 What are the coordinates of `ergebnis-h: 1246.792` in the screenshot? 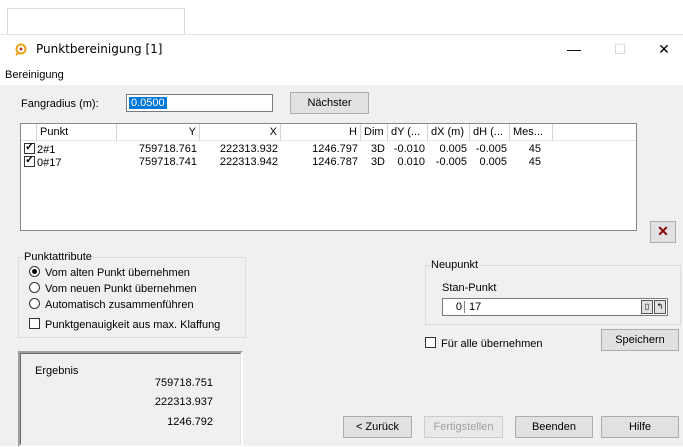 It's located at (190, 422).